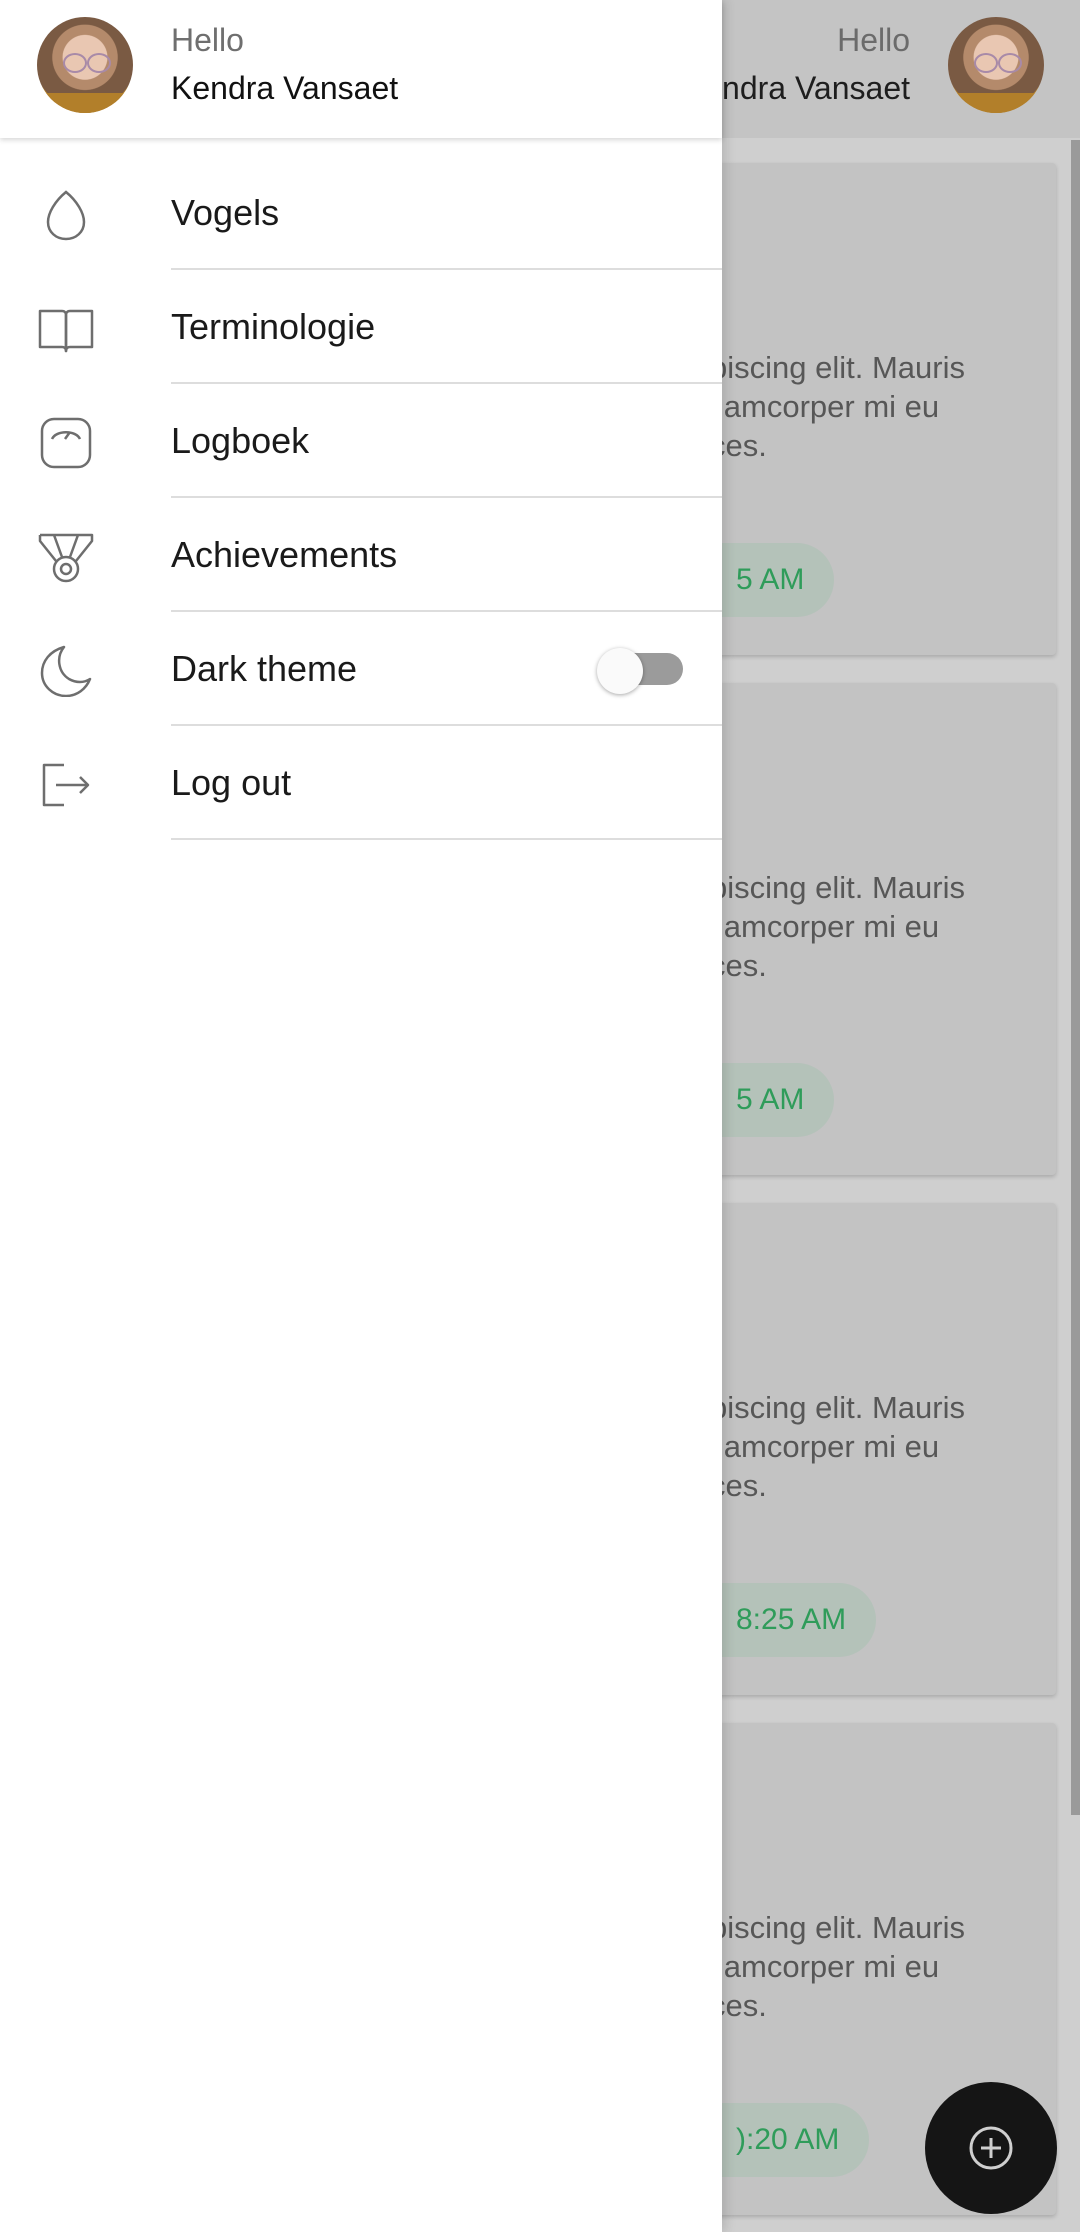 The image size is (1080, 2232). Describe the element at coordinates (873, 40) in the screenshot. I see `header-greeting: Hello` at that location.